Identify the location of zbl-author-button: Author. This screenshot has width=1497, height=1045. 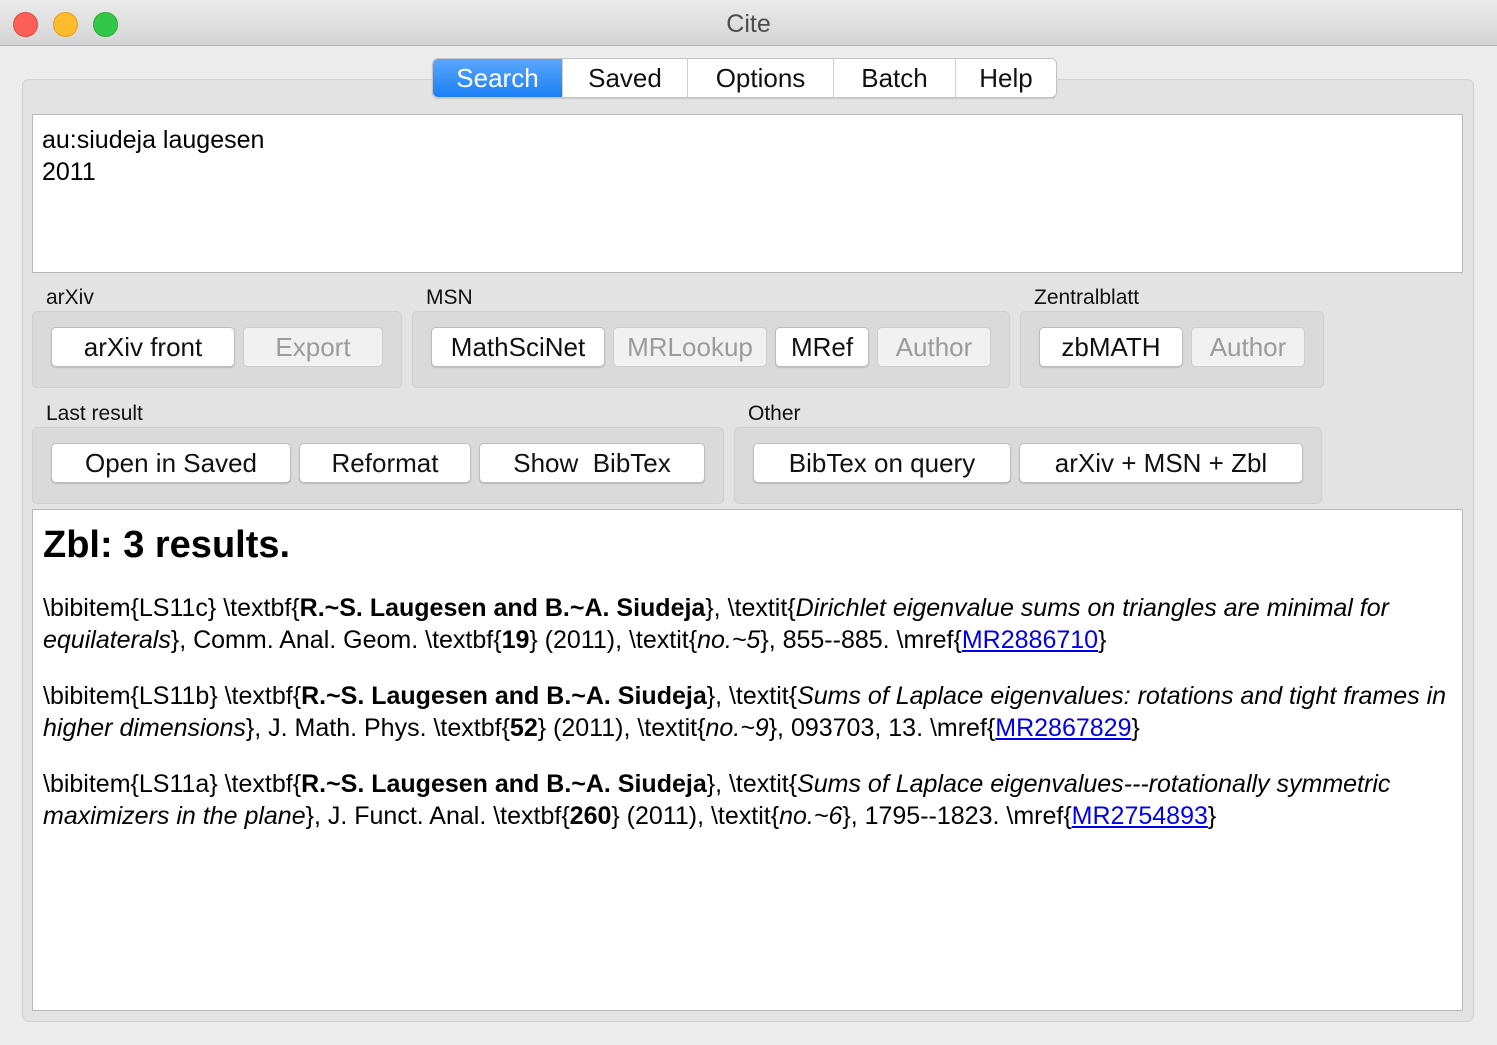
(1248, 347).